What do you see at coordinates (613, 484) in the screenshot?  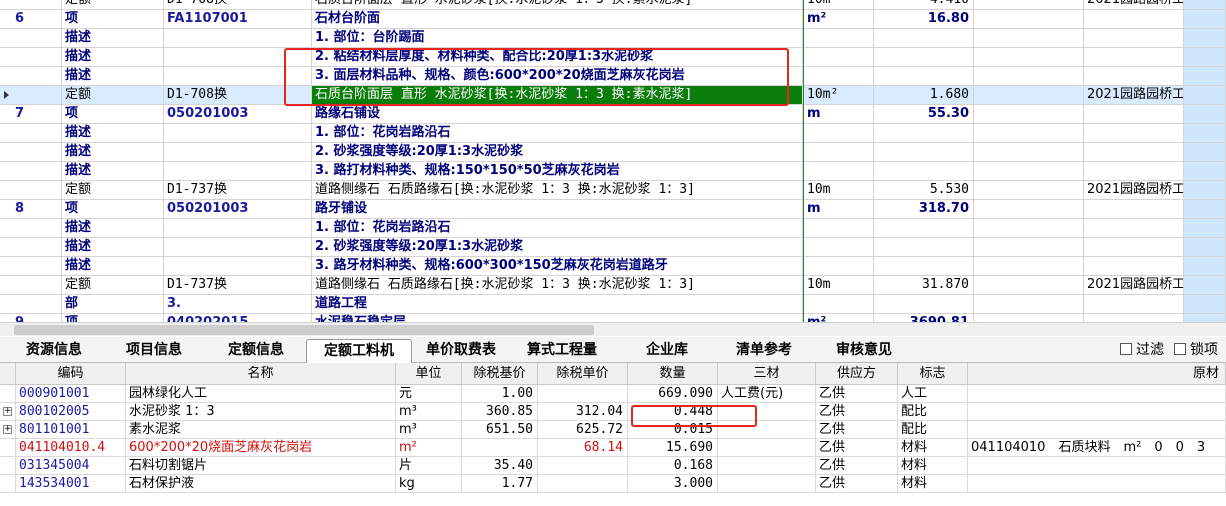 I see `table-row: 143534001 石材保护液 kg 1.77 3.000 乙供 材料` at bounding box center [613, 484].